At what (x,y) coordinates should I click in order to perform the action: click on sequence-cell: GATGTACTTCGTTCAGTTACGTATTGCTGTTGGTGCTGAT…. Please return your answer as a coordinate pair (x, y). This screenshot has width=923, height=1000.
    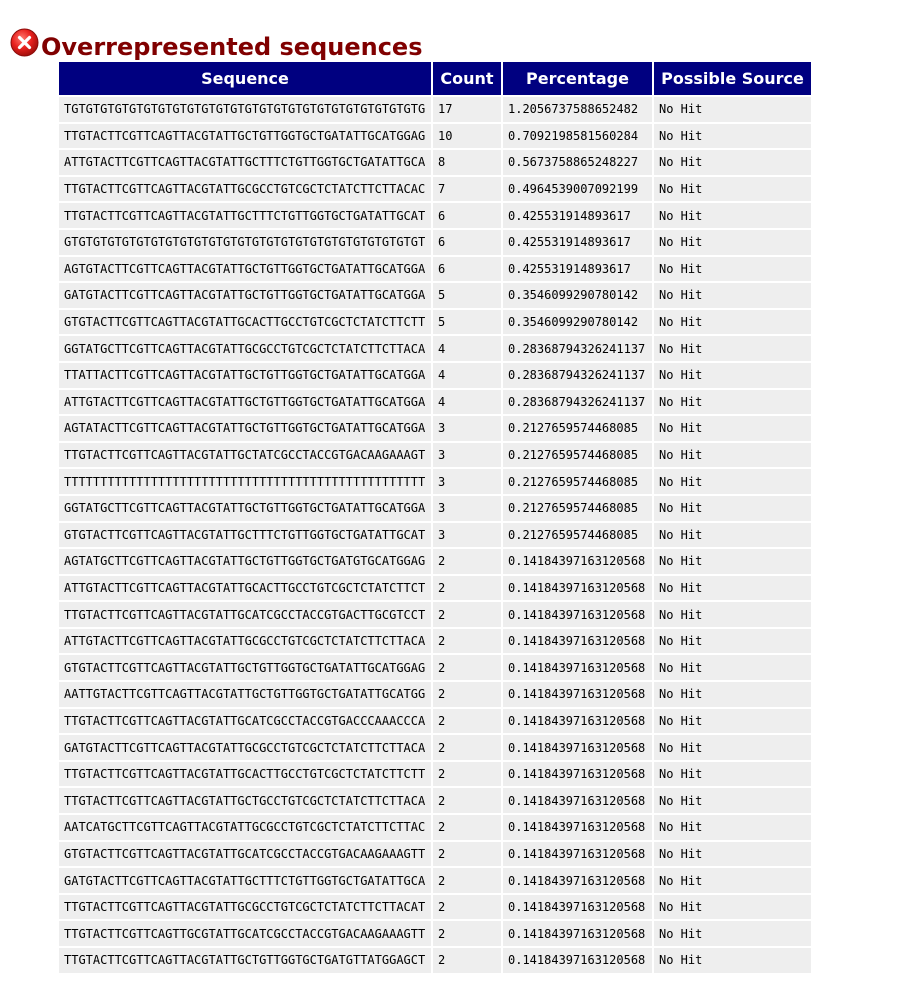
    Looking at the image, I should click on (245, 295).